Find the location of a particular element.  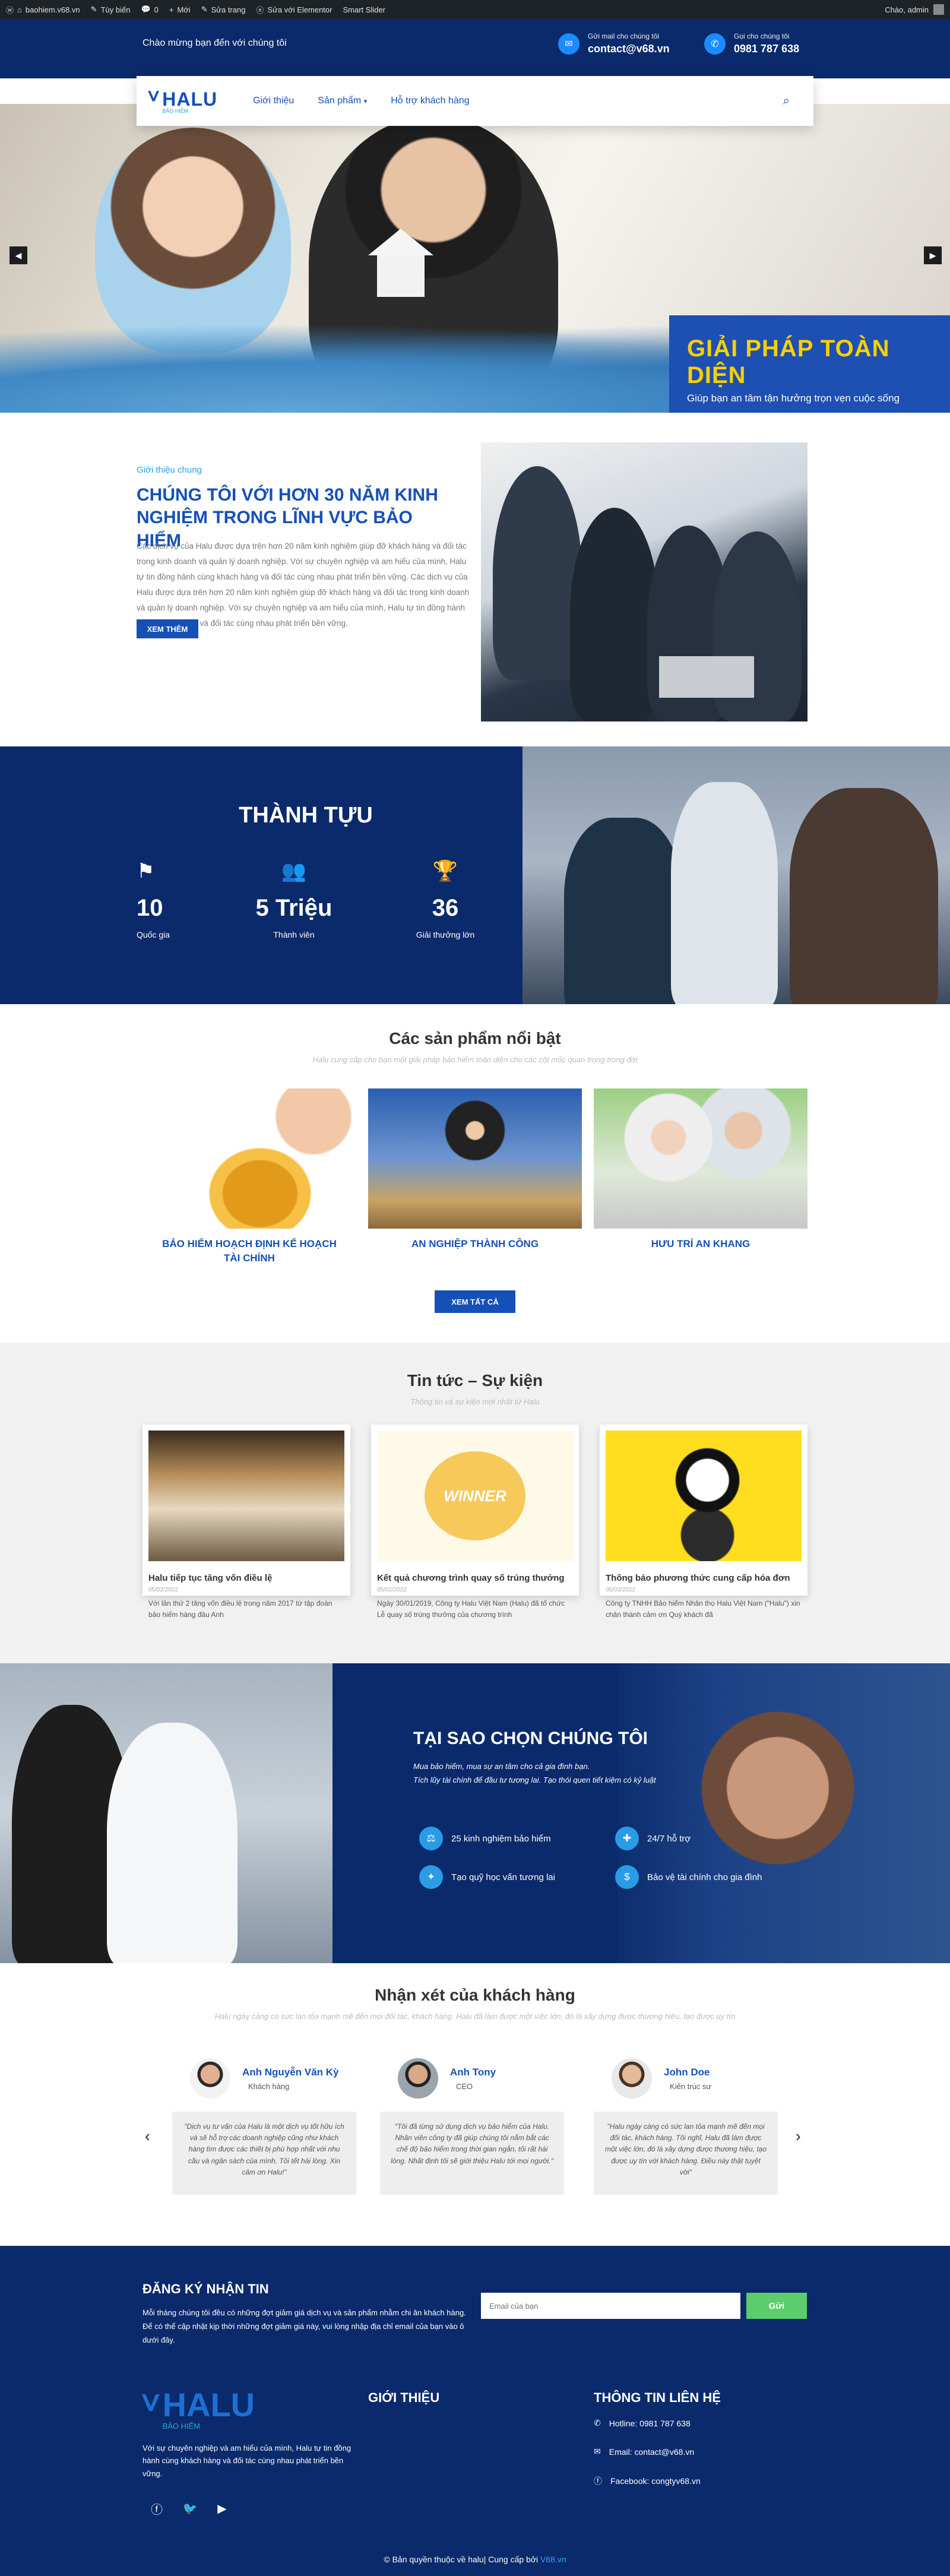

flag-icon: ⚑ is located at coordinates (146, 871).